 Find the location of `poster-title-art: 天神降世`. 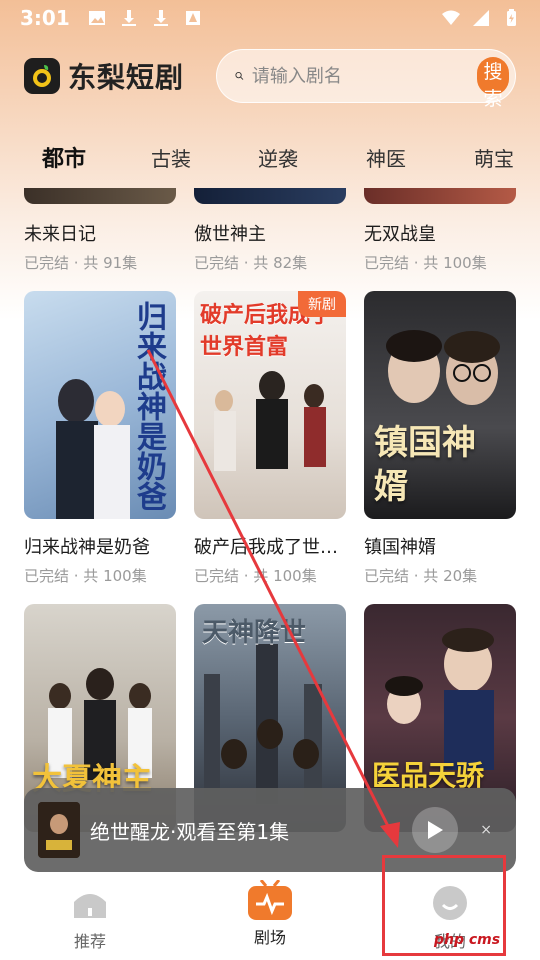

poster-title-art: 天神降世 is located at coordinates (254, 633).